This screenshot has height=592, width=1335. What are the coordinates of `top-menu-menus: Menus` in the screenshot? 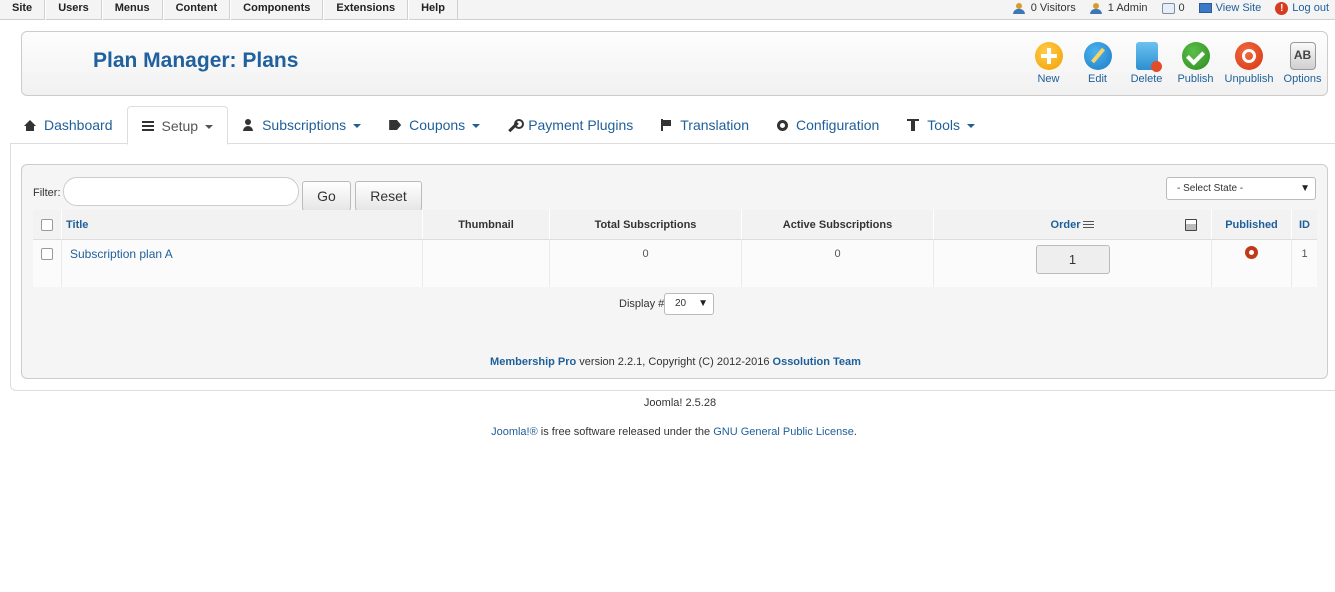 It's located at (132, 10).